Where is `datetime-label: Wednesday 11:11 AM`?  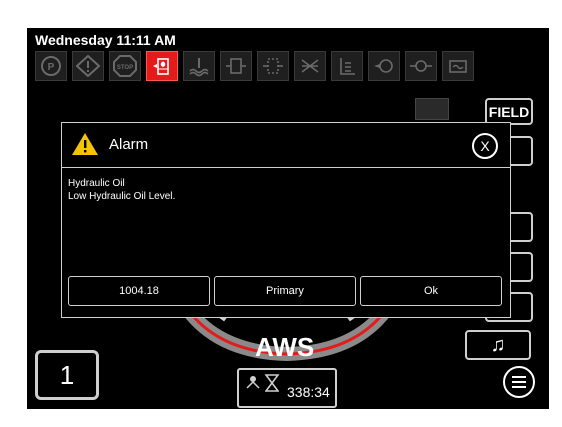 datetime-label: Wednesday 11:11 AM is located at coordinates (105, 40).